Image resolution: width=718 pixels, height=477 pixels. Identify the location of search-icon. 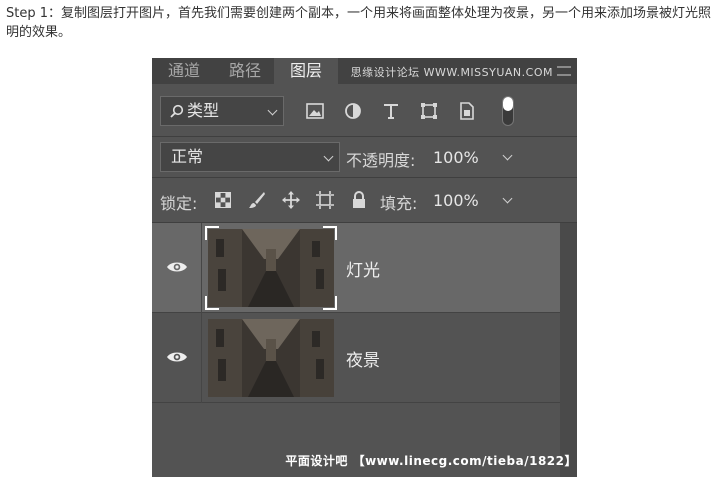
(177, 111).